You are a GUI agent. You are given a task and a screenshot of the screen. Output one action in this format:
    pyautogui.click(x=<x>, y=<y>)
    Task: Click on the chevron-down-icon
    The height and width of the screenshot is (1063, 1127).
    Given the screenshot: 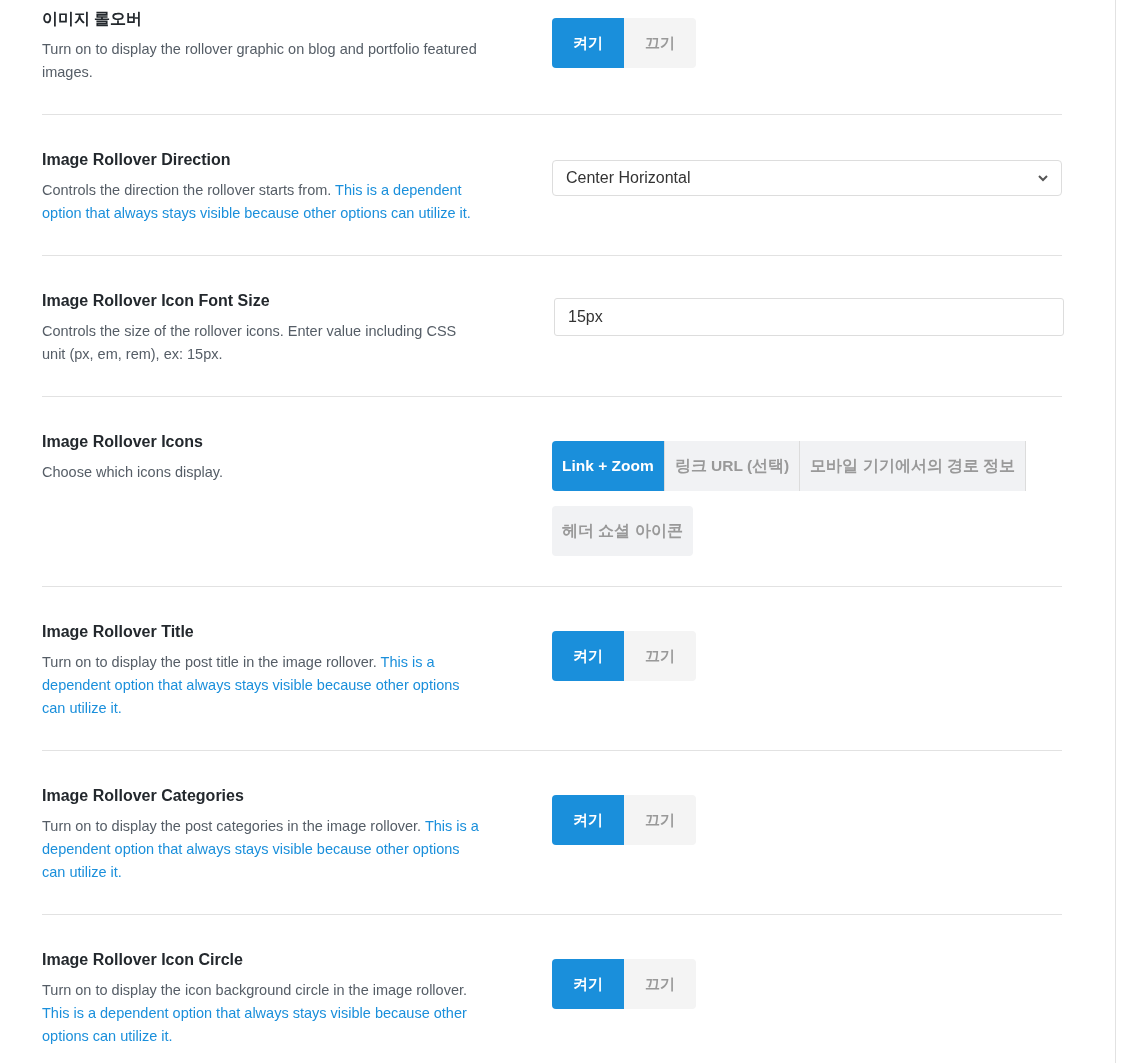 What is the action you would take?
    pyautogui.click(x=1043, y=178)
    